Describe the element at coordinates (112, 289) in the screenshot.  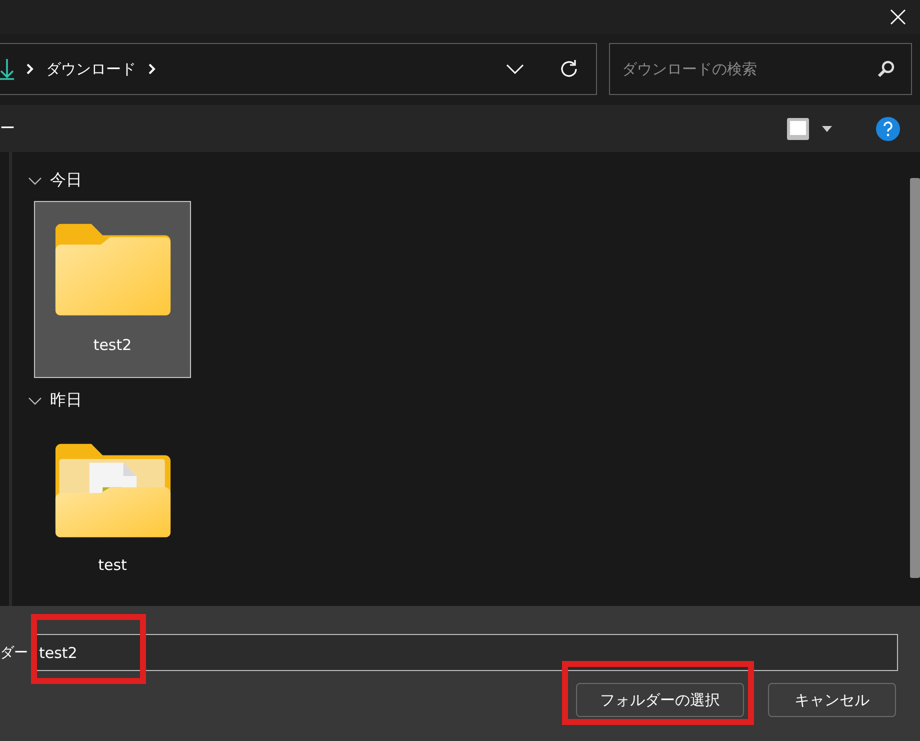
I see `folder-tile: test2` at that location.